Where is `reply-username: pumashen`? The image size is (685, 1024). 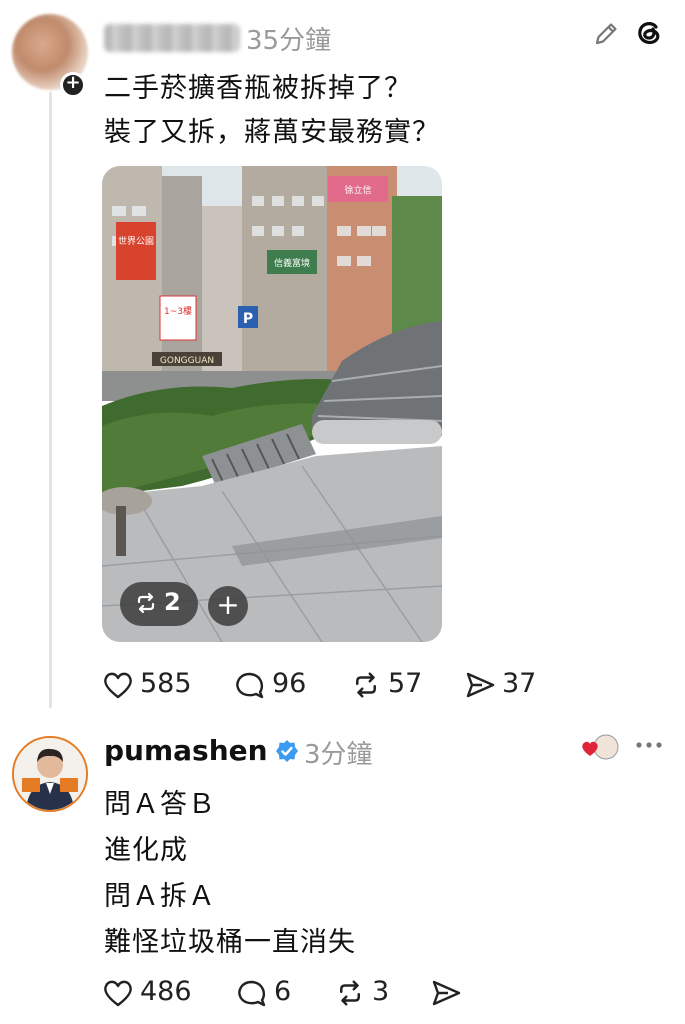 reply-username: pumashen is located at coordinates (186, 750).